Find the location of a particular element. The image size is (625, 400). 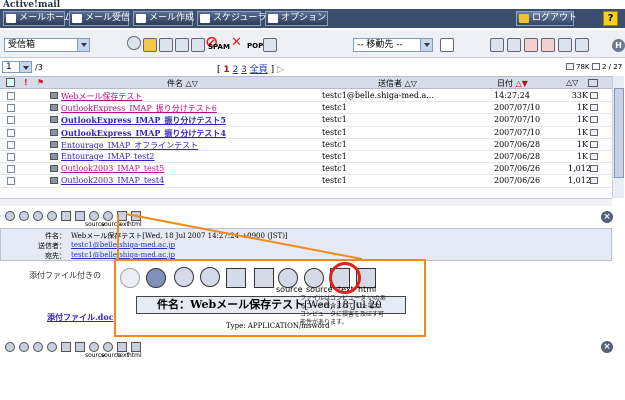

nav-home-label: メールホーム is located at coordinates (46, 18).